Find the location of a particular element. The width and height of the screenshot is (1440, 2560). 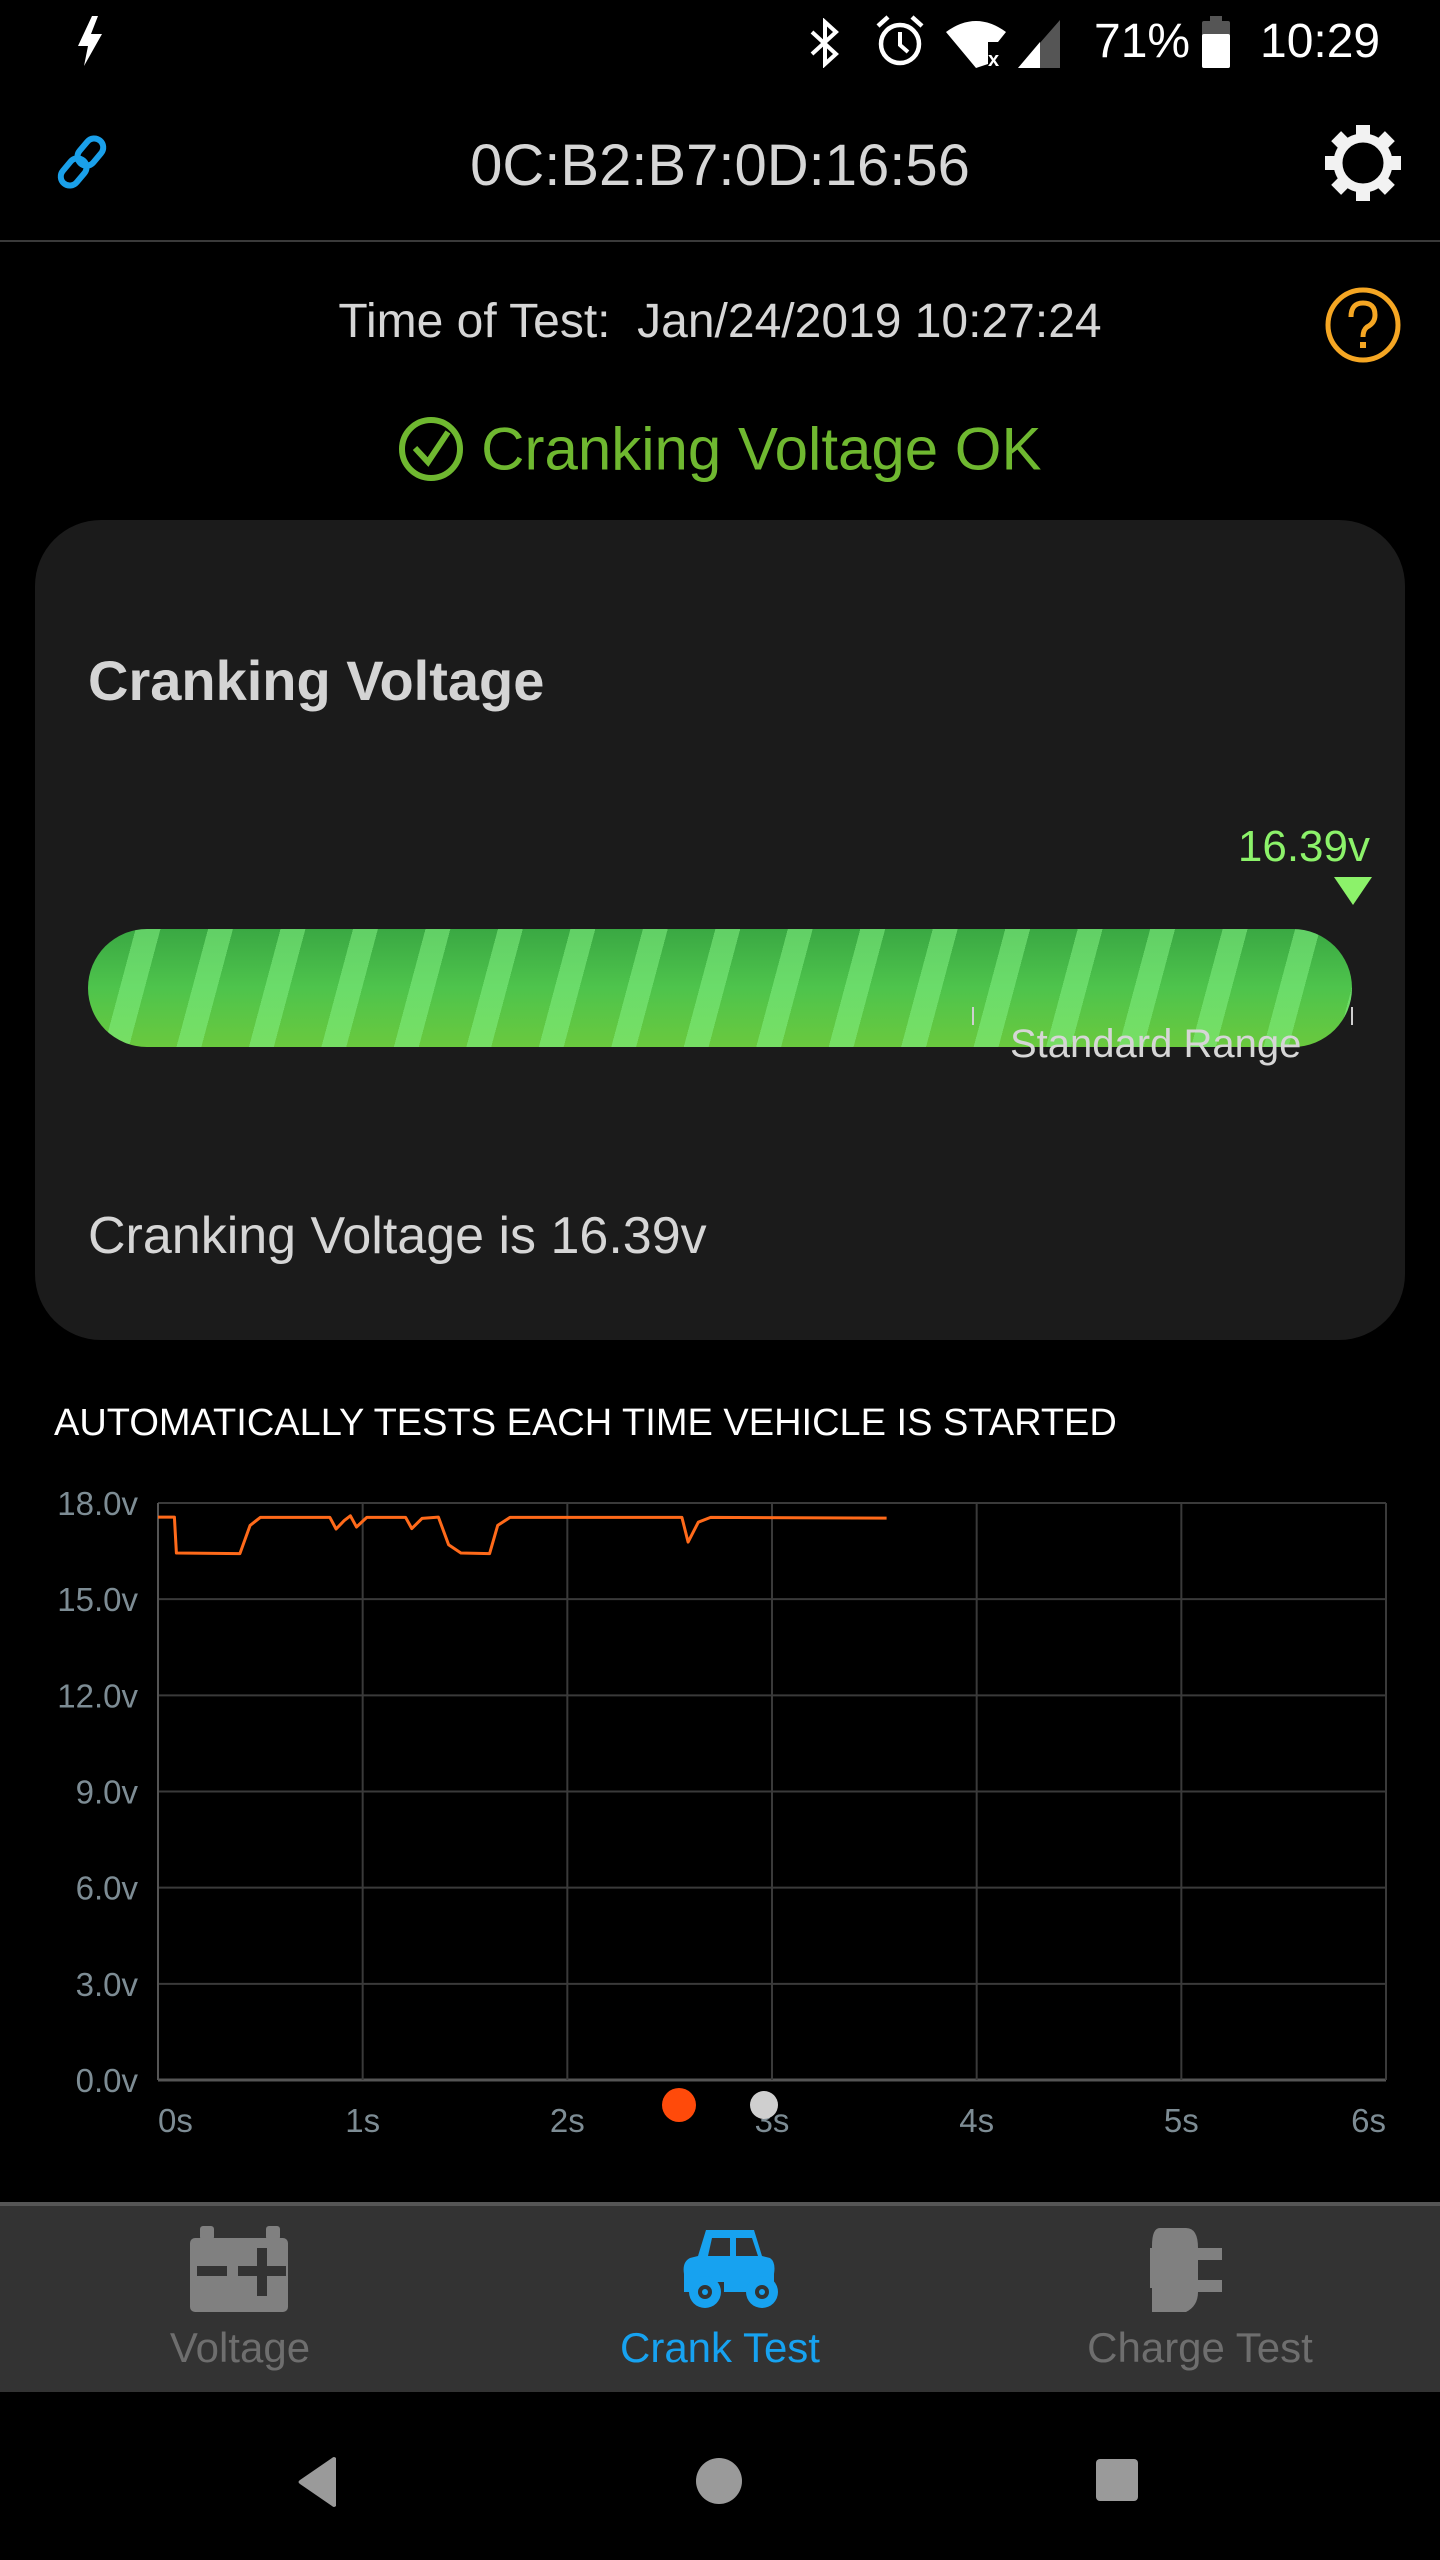

bar-value-label: 16.39v is located at coordinates (1303, 846).